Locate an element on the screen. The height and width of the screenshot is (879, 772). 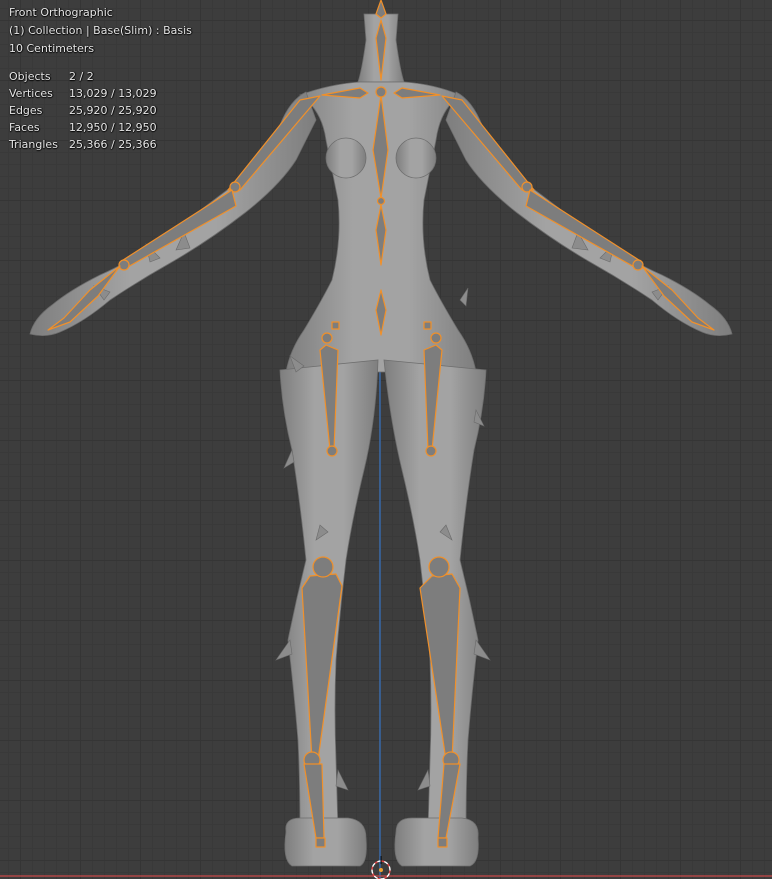
stat-row-triangles: Triangles 25,366 / 25,366 is located at coordinates (100, 144).